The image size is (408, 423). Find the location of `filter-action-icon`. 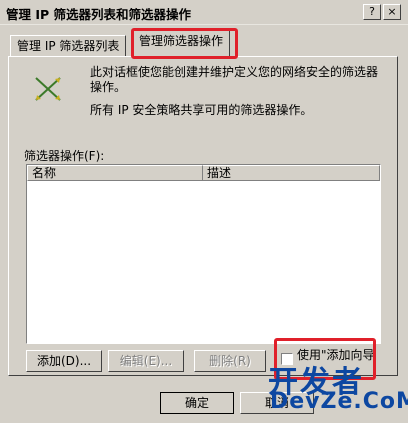

filter-action-icon is located at coordinates (48, 89).